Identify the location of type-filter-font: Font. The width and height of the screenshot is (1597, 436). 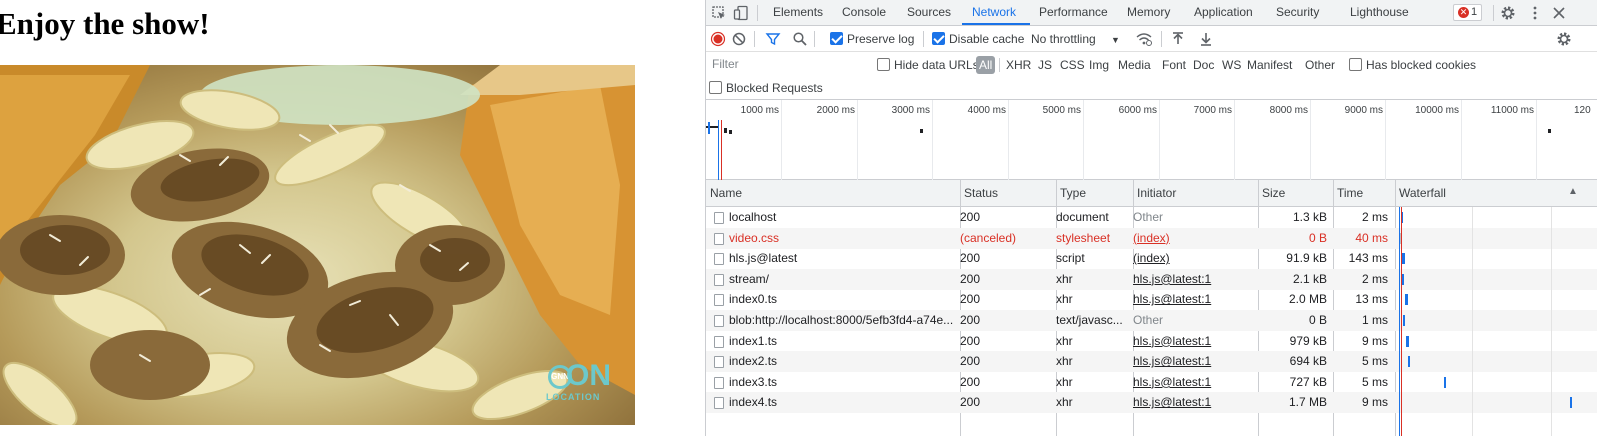
(1174, 65).